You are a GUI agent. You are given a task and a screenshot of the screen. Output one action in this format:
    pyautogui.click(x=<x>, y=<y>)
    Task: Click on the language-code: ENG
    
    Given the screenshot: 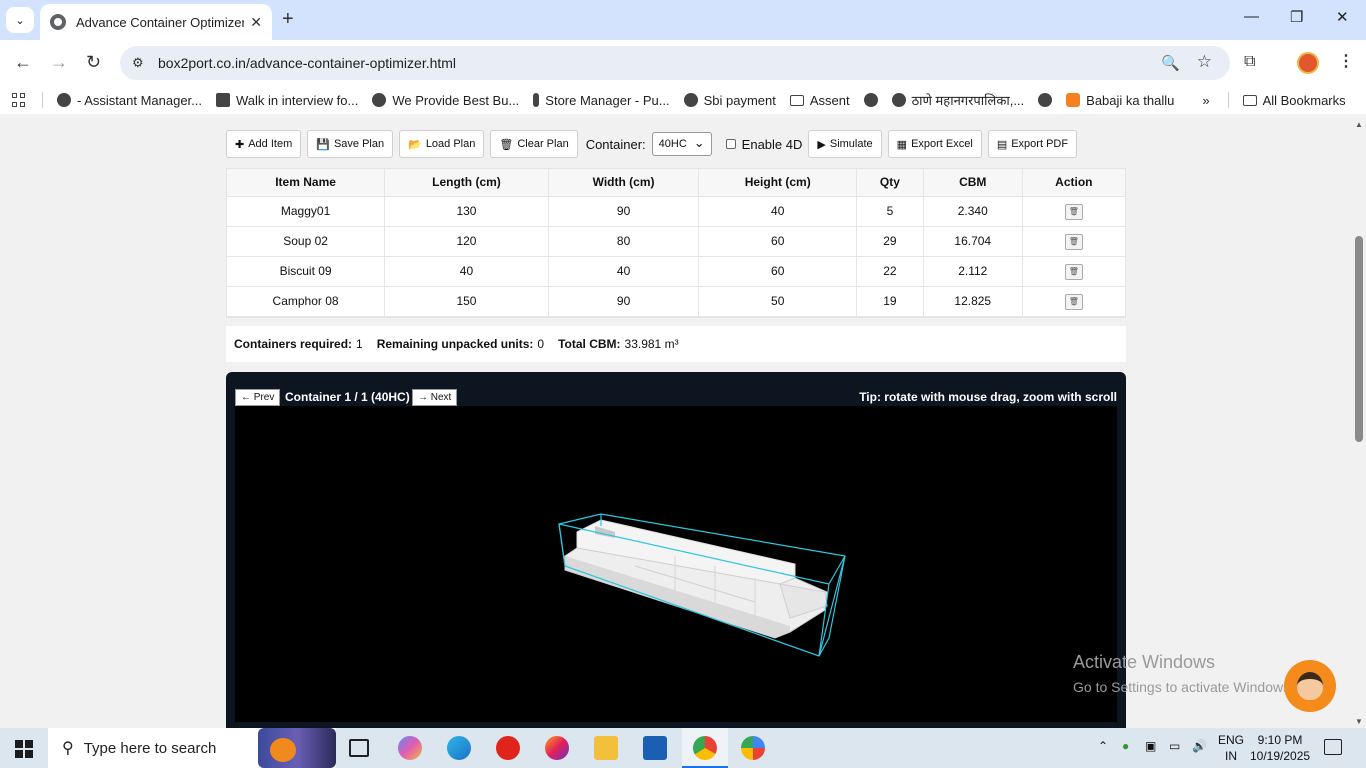 What is the action you would take?
    pyautogui.click(x=1231, y=740)
    